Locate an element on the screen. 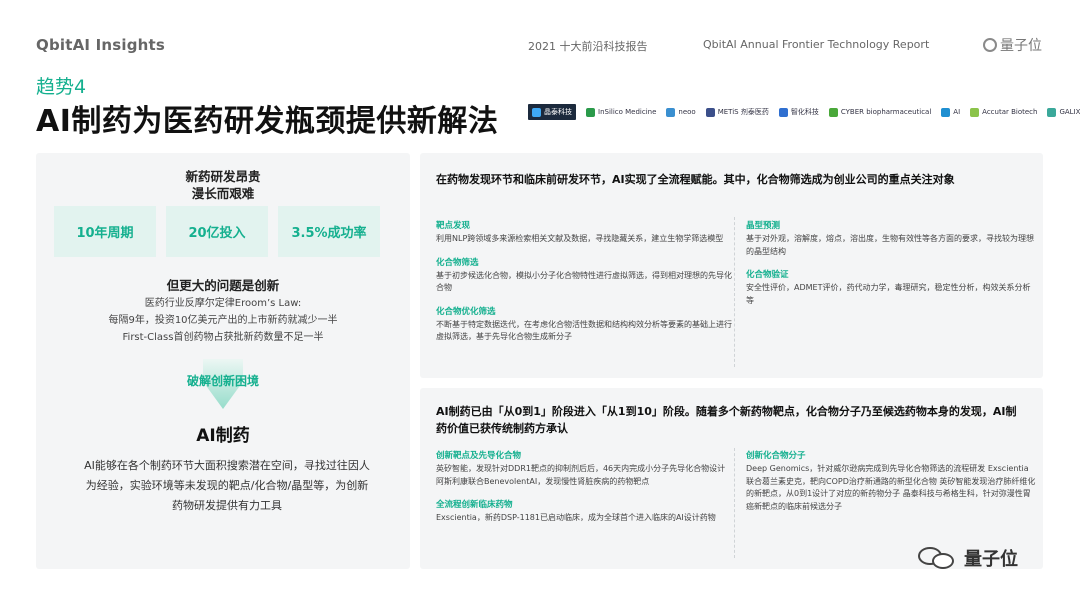  wechat-watermark: 量子位 is located at coordinates (968, 558).